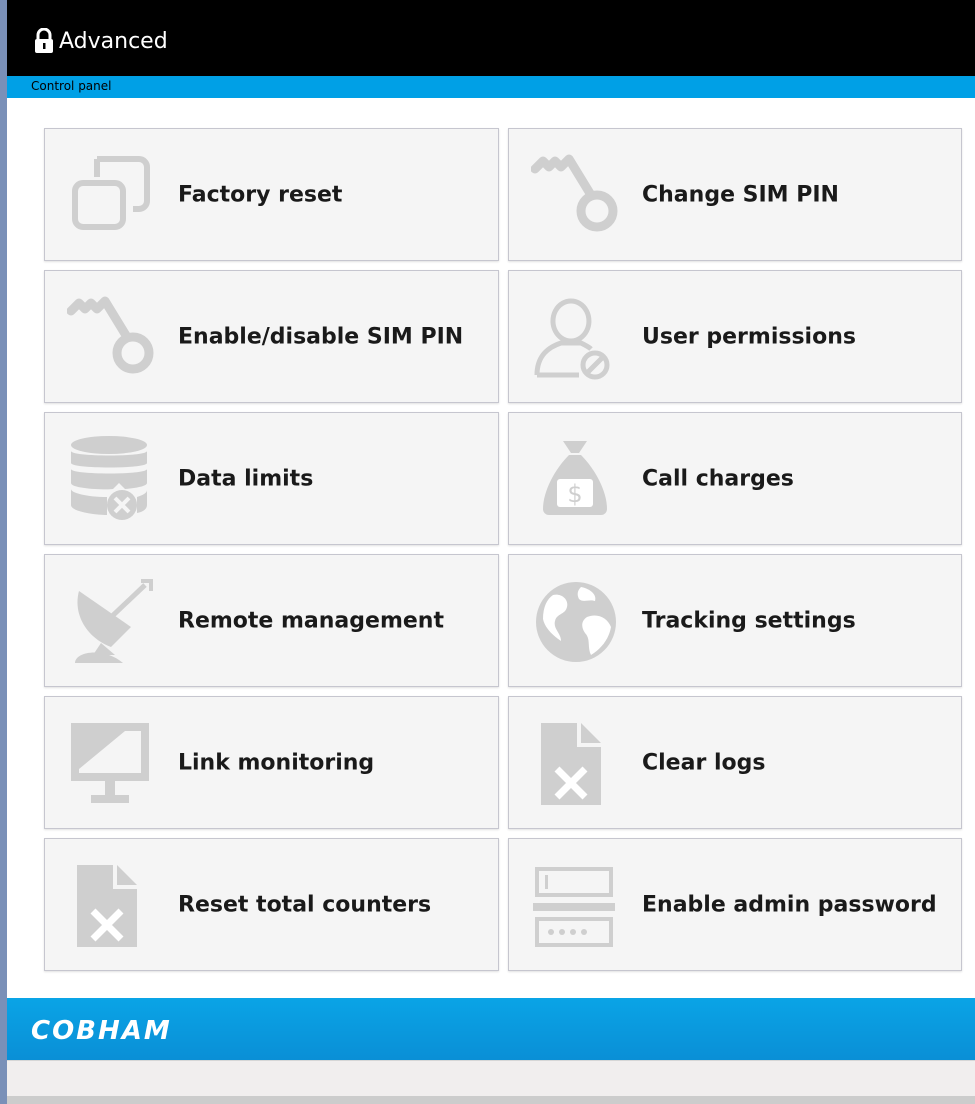 The width and height of the screenshot is (975, 1104). I want to click on tile-factory-reset: Factory reset, so click(271, 194).